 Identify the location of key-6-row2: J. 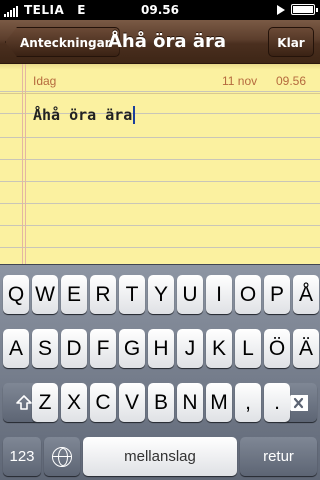
(190, 348).